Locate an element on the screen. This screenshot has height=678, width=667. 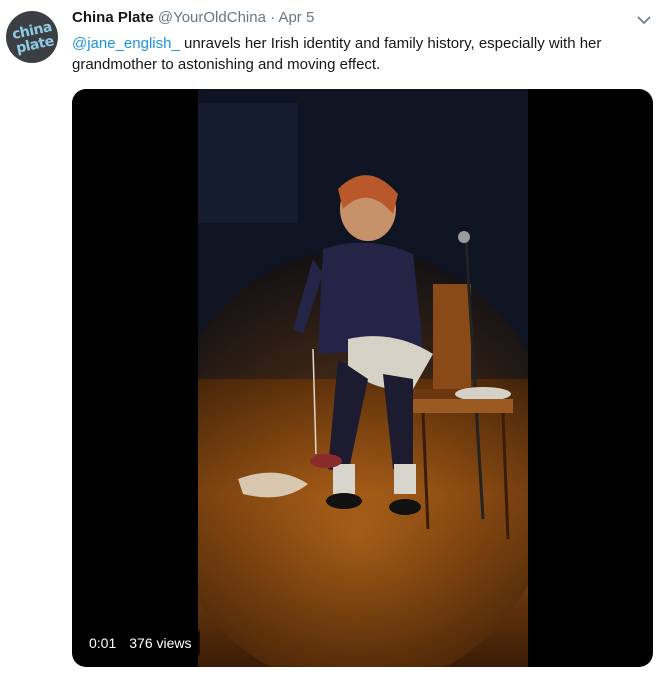
chevron-down-icon is located at coordinates (644, 20).